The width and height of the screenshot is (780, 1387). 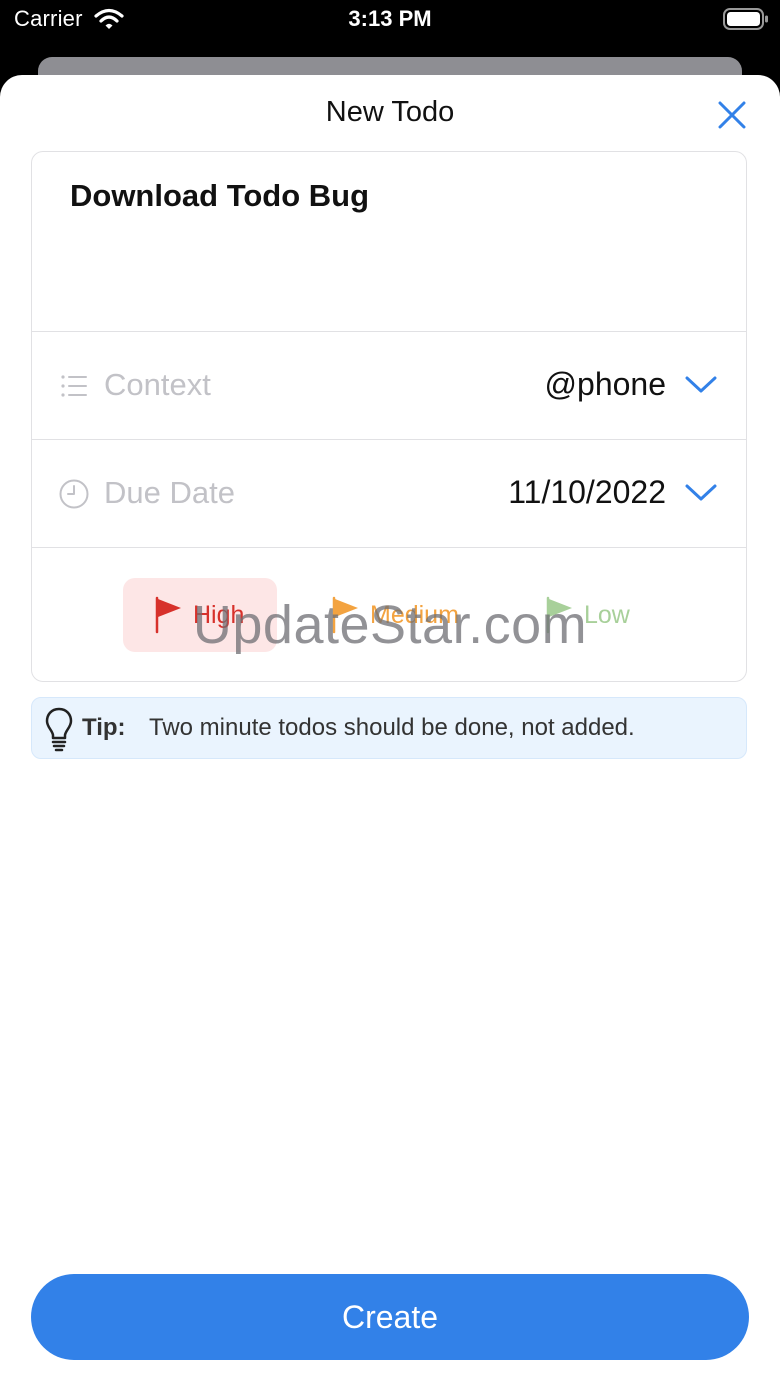 I want to click on clock-icon, so click(x=74, y=494).